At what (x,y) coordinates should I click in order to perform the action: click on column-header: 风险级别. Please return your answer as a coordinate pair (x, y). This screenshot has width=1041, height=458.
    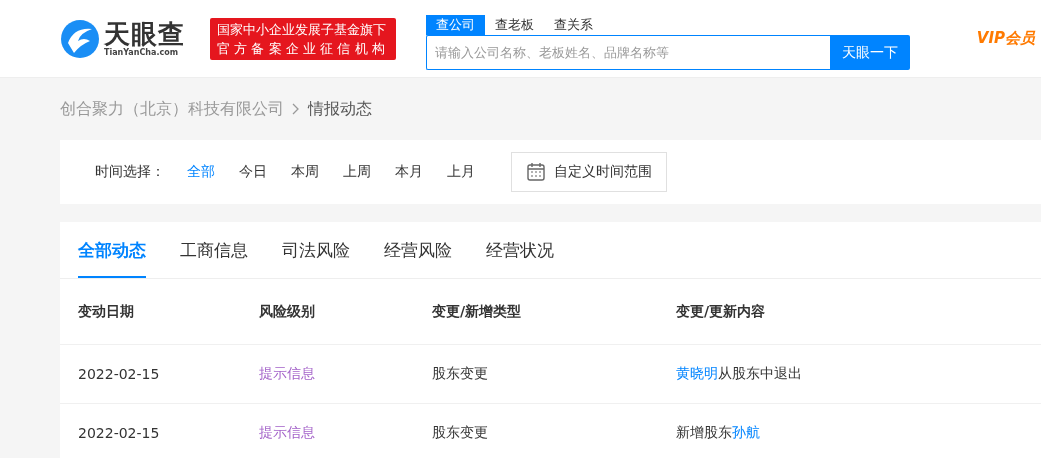
    Looking at the image, I should click on (287, 311).